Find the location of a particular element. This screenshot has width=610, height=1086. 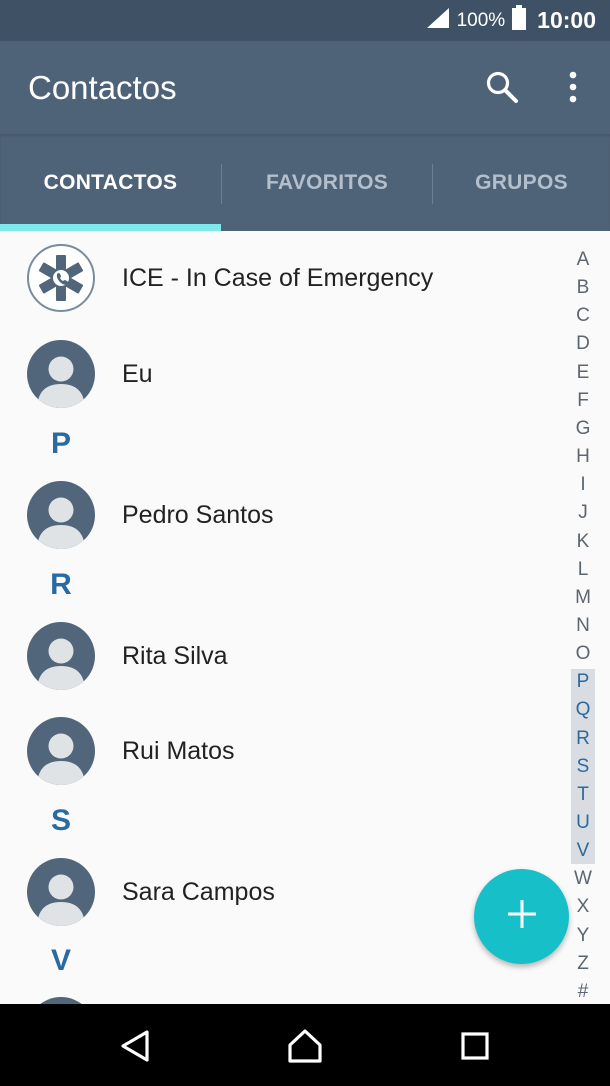

tab-grupos: GRUPOS is located at coordinates (521, 182).